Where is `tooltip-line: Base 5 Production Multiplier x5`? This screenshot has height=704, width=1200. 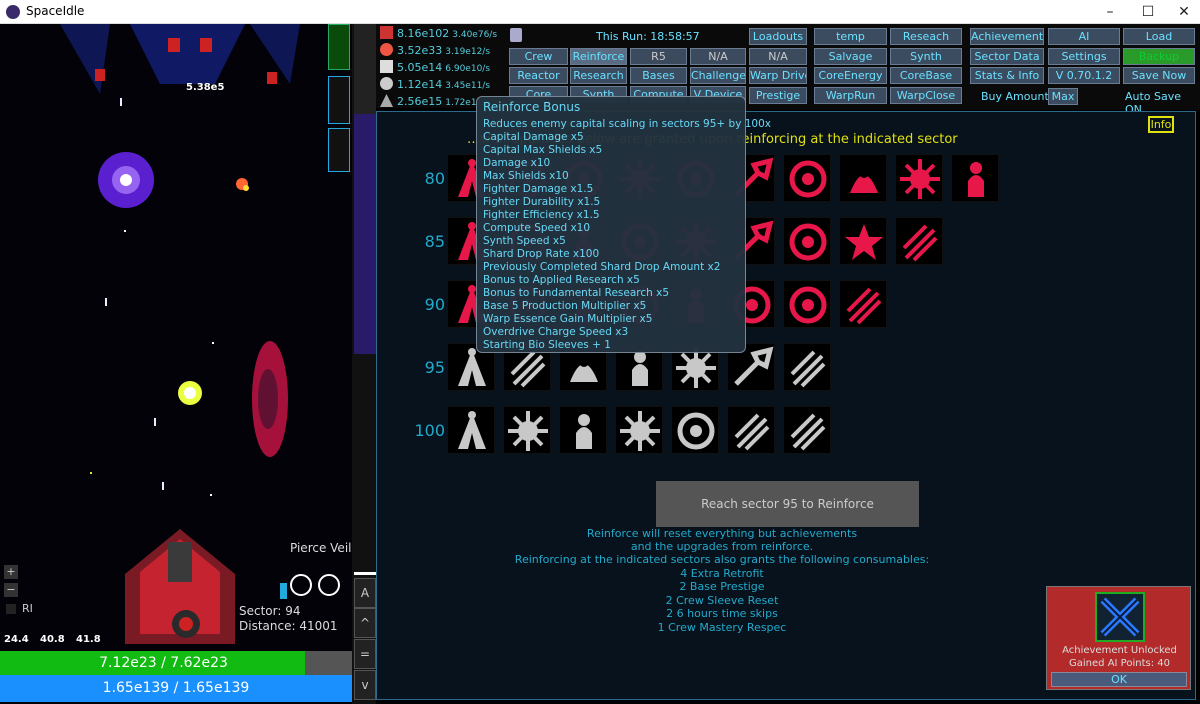 tooltip-line: Base 5 Production Multiplier x5 is located at coordinates (565, 306).